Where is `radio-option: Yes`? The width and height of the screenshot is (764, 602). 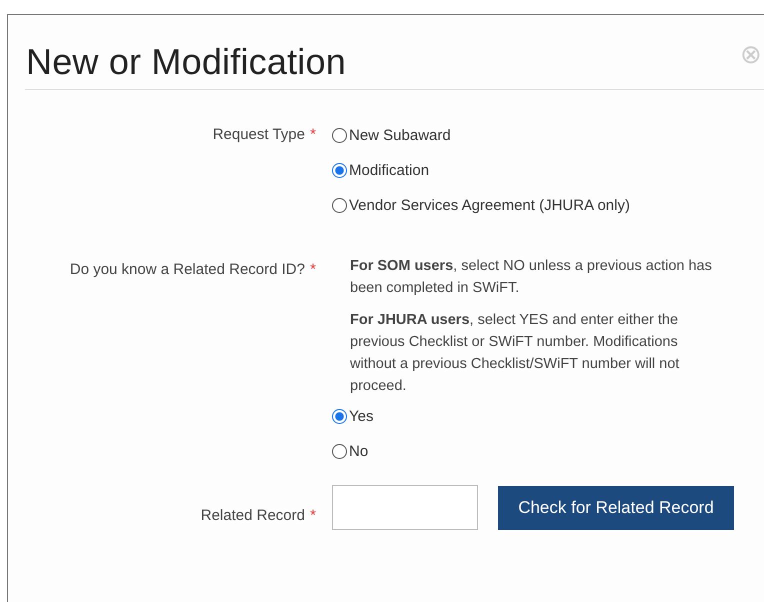 radio-option: Yes is located at coordinates (548, 416).